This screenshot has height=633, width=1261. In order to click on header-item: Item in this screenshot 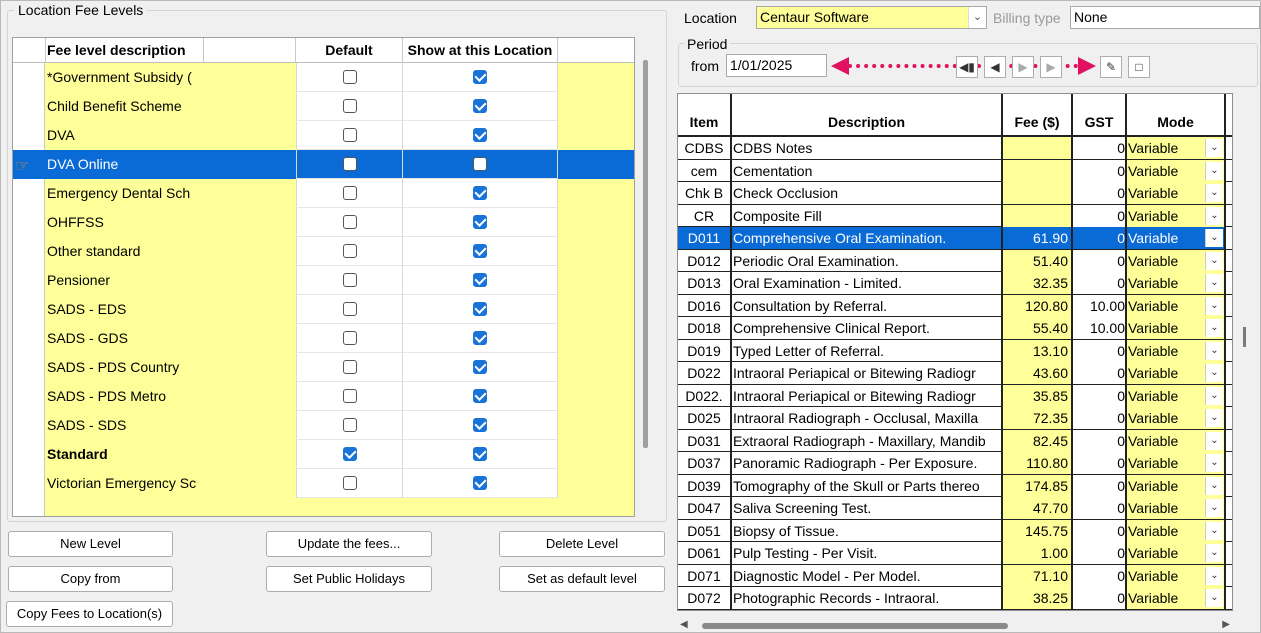, I will do `click(705, 115)`.